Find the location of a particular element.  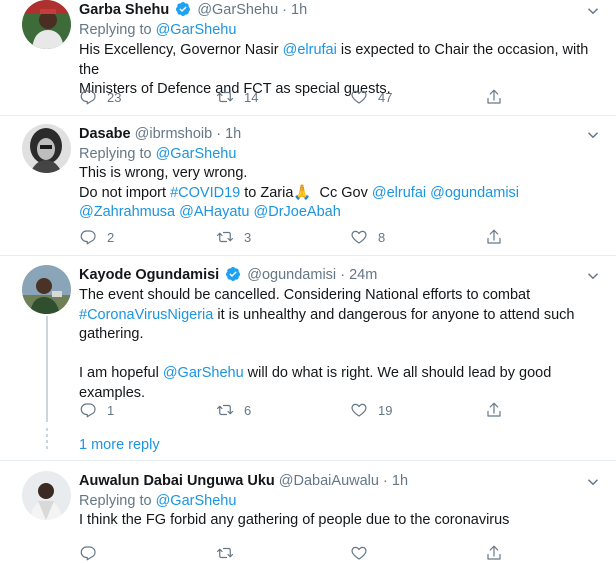

reply-button: 2 is located at coordinates (96, 237).